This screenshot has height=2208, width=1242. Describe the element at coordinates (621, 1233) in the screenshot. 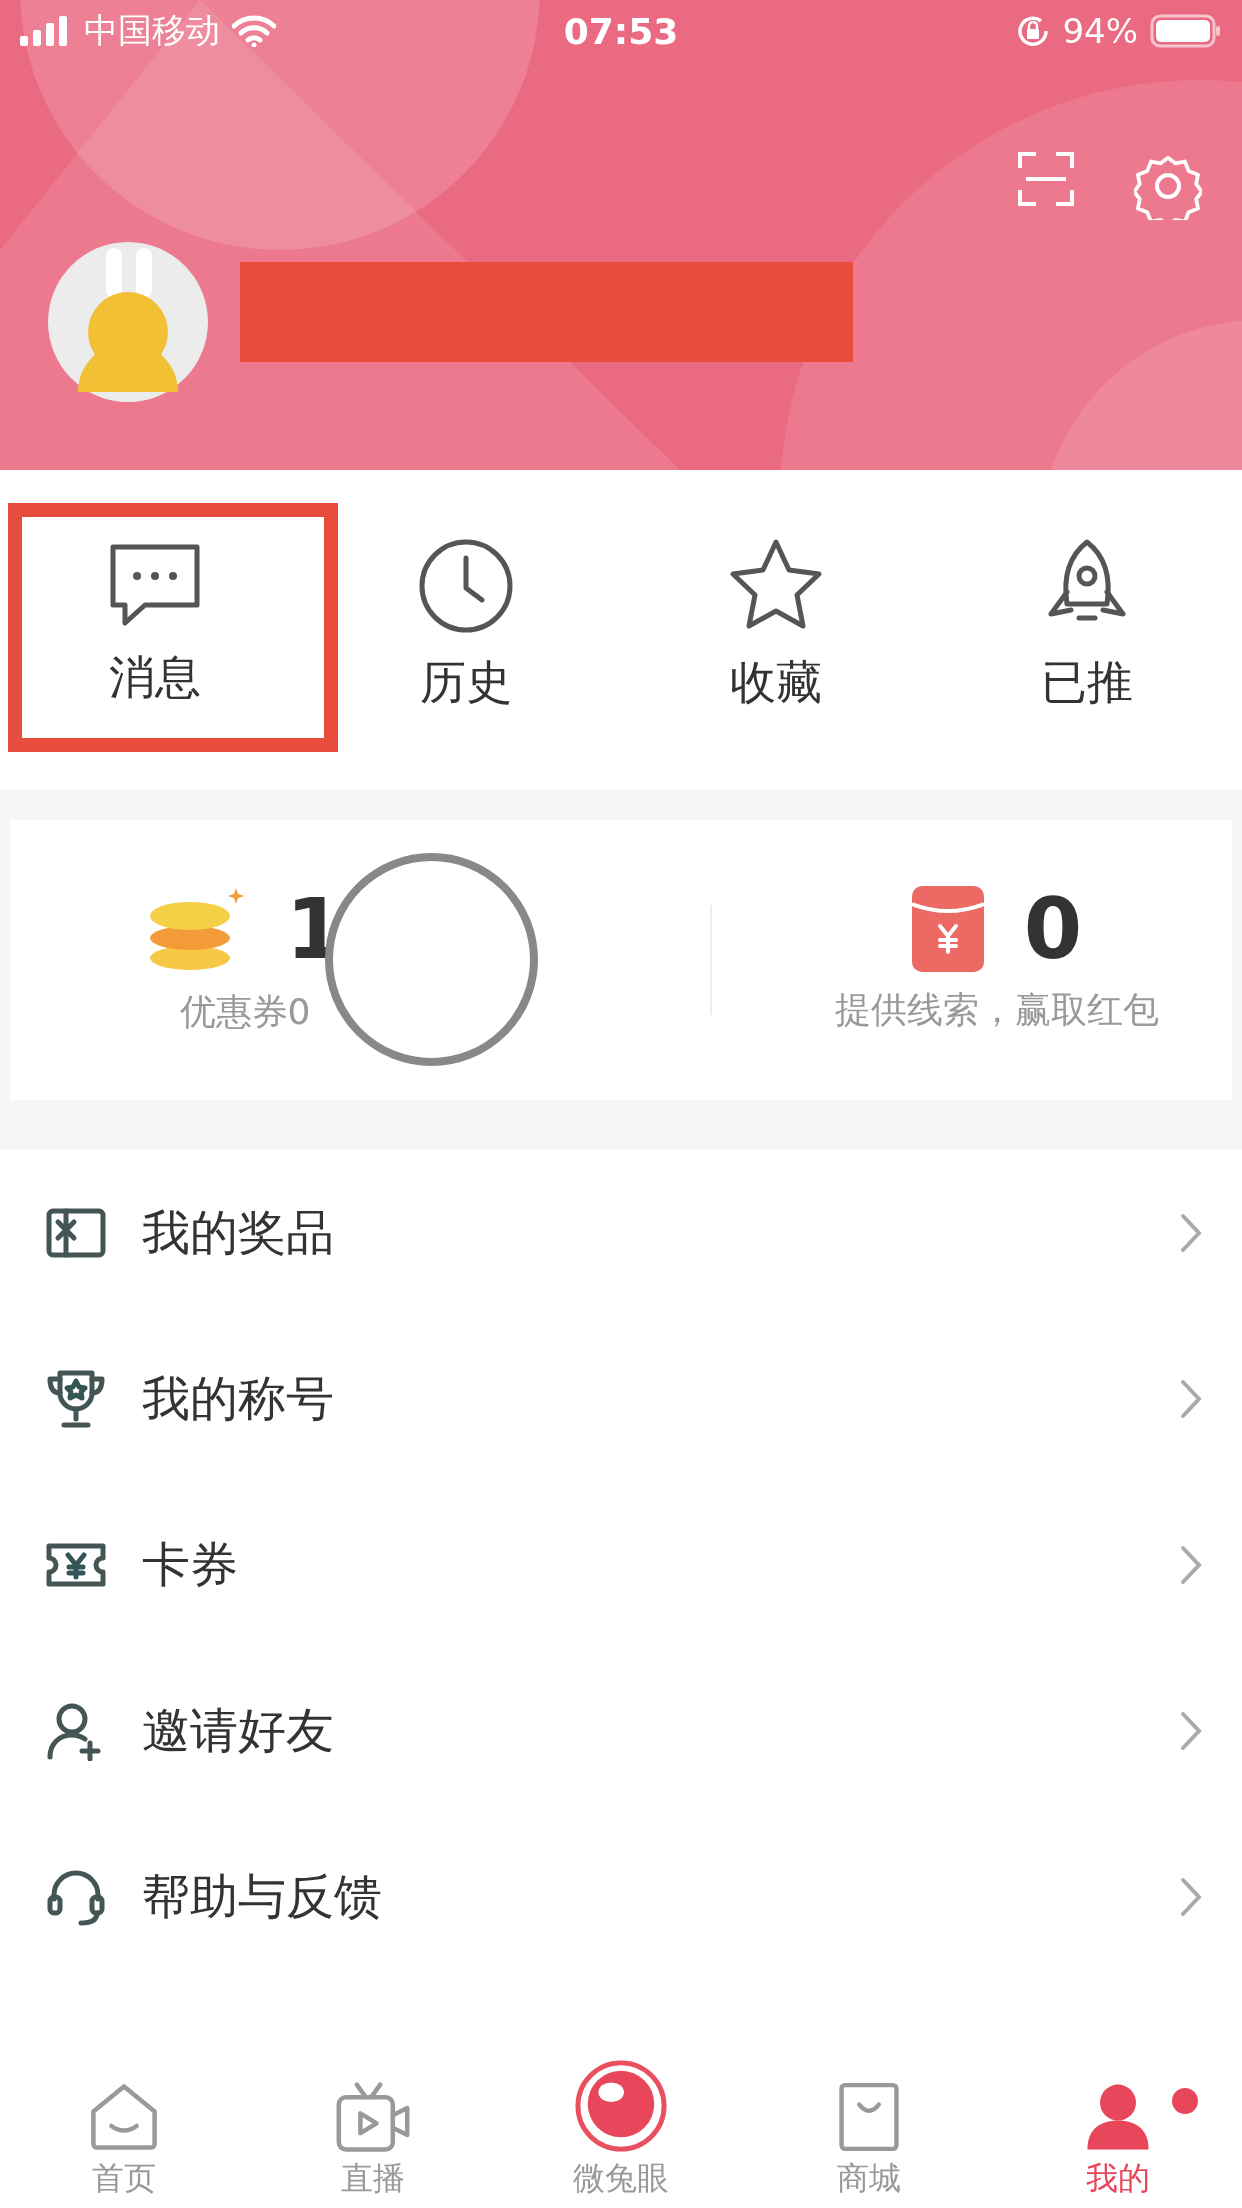

I see `menu-item: 我的奖品` at that location.